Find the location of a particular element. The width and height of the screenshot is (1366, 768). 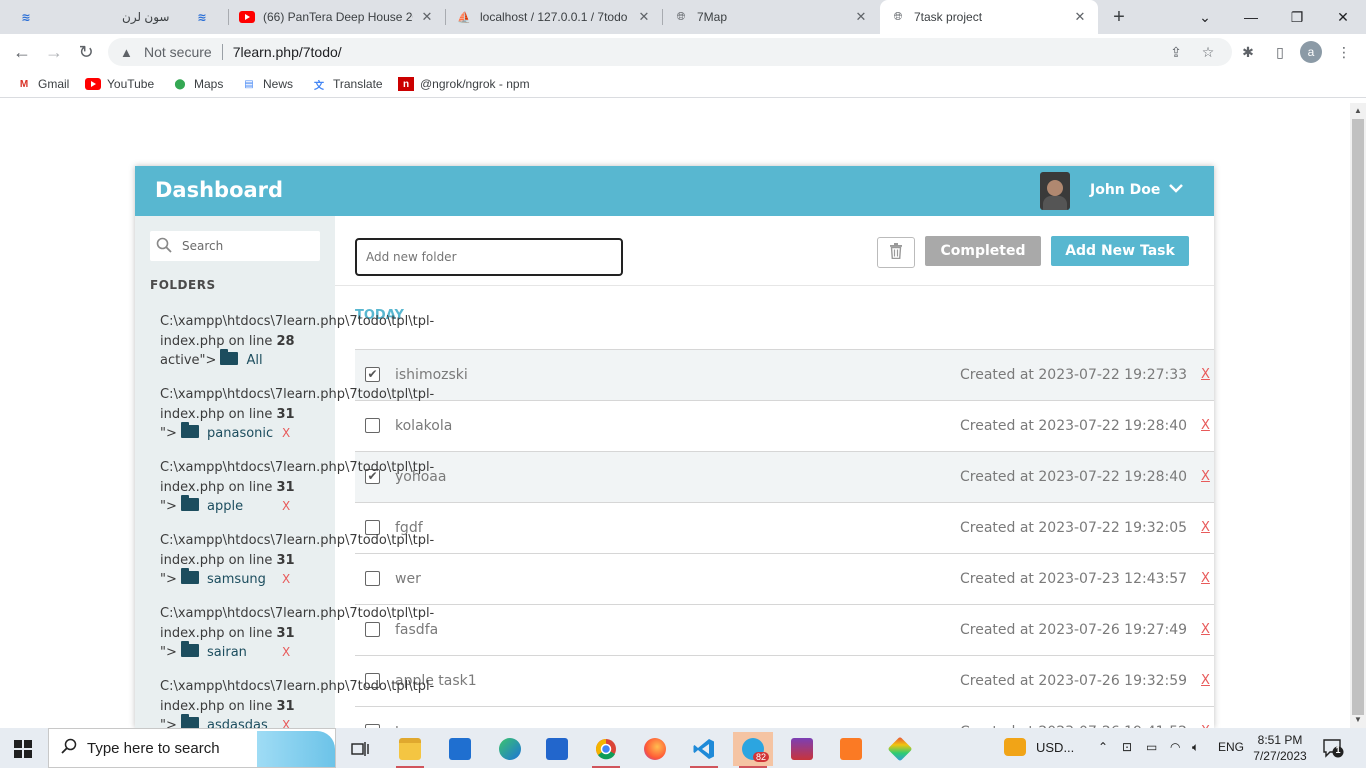

reload-button: ↻ is located at coordinates (86, 52).